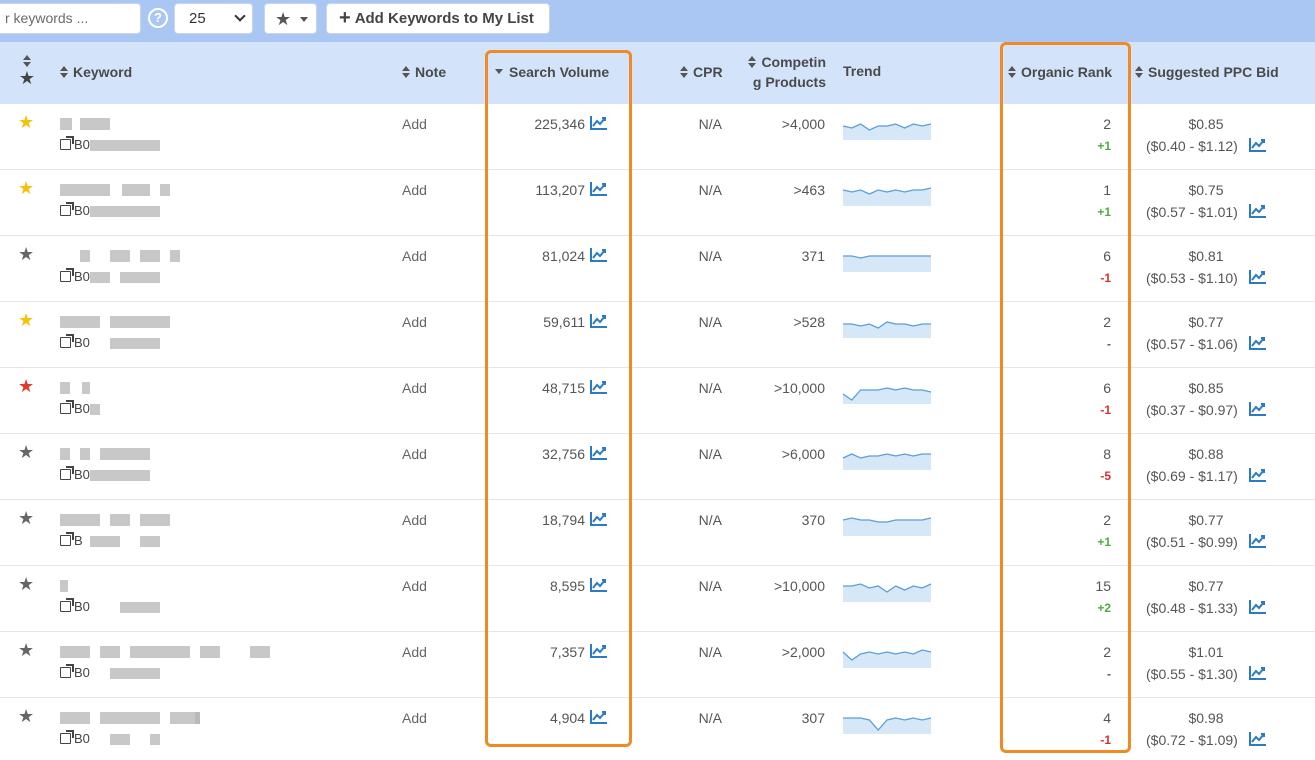  I want to click on asin-text: B, so click(78, 540).